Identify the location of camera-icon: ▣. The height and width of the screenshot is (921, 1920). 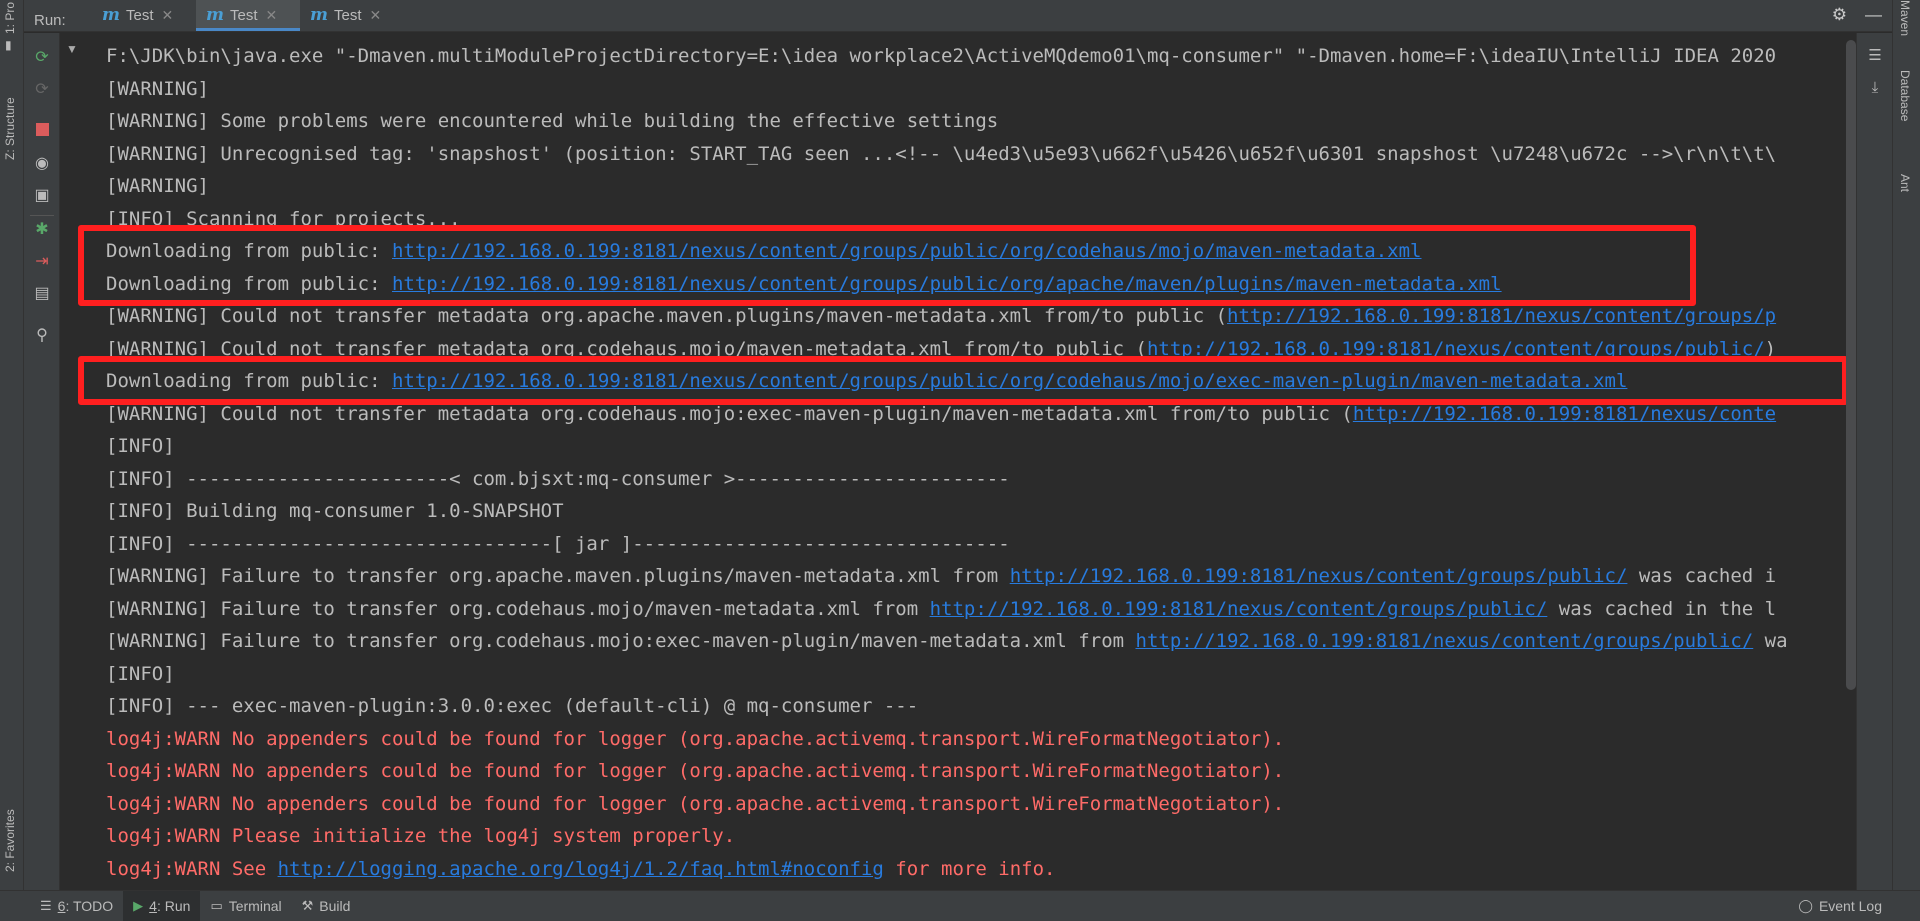
(42, 195).